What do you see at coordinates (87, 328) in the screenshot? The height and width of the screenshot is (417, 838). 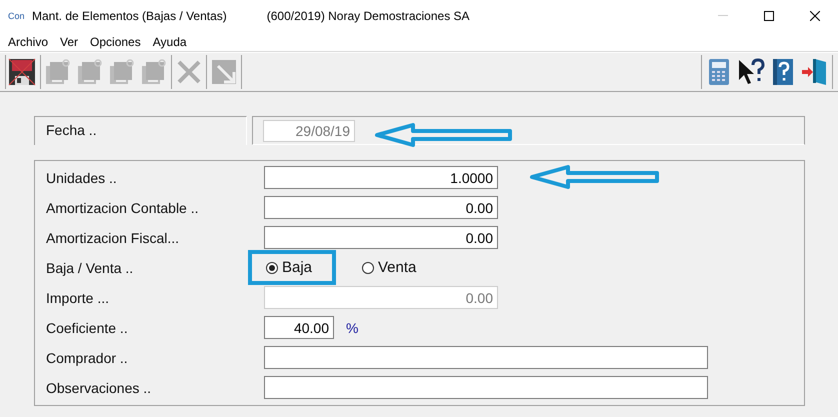 I see `field-label: Coeficiente ..` at bounding box center [87, 328].